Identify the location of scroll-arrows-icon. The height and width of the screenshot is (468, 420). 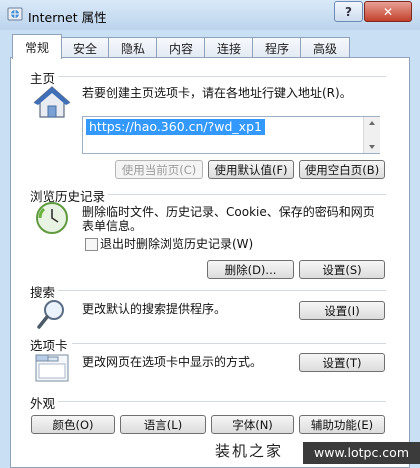
(372, 135).